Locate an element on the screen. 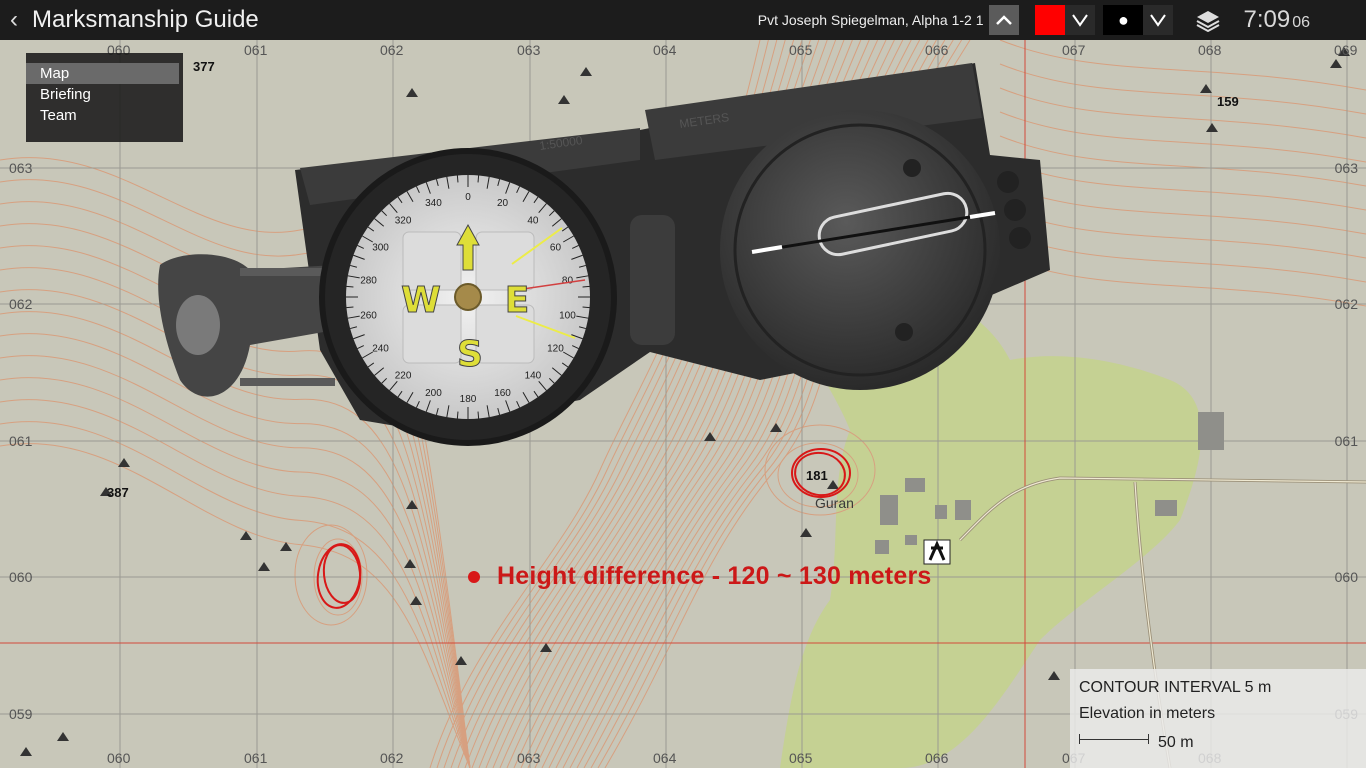  clock-hm: 7:09 is located at coordinates (1267, 19).